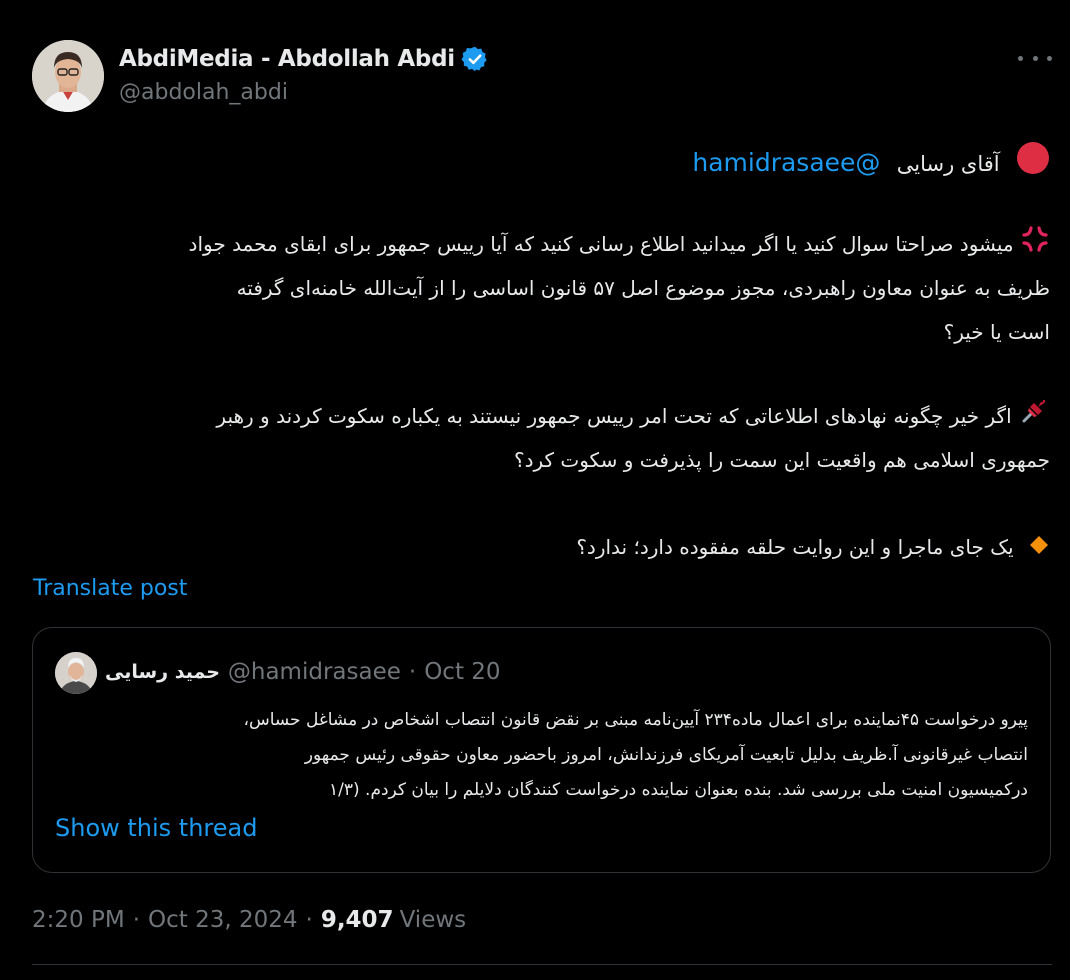  What do you see at coordinates (357, 920) in the screenshot?
I see `views-count: 9,407` at bounding box center [357, 920].